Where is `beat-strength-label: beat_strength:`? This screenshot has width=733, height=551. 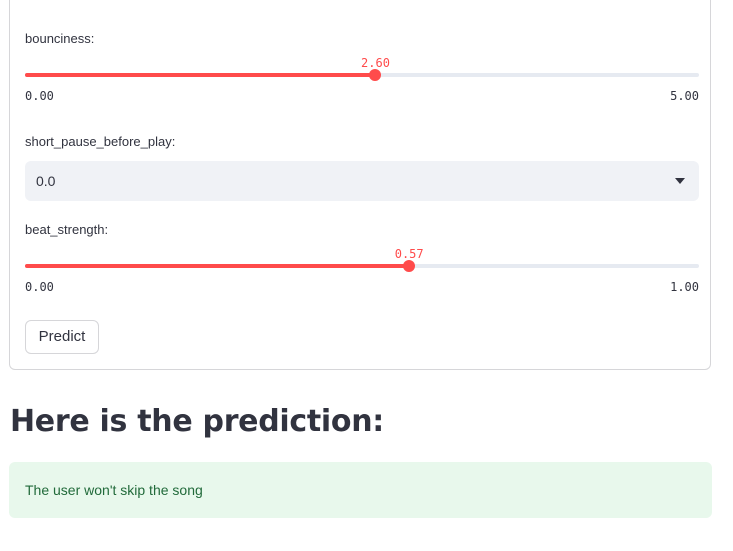
beat-strength-label: beat_strength: is located at coordinates (67, 229).